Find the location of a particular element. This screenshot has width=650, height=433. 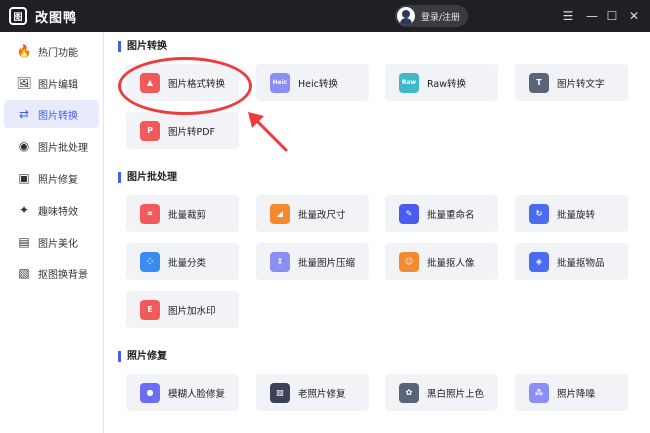

sidebar-item-photo-repair: ▣ 照片修复 is located at coordinates (51, 178).